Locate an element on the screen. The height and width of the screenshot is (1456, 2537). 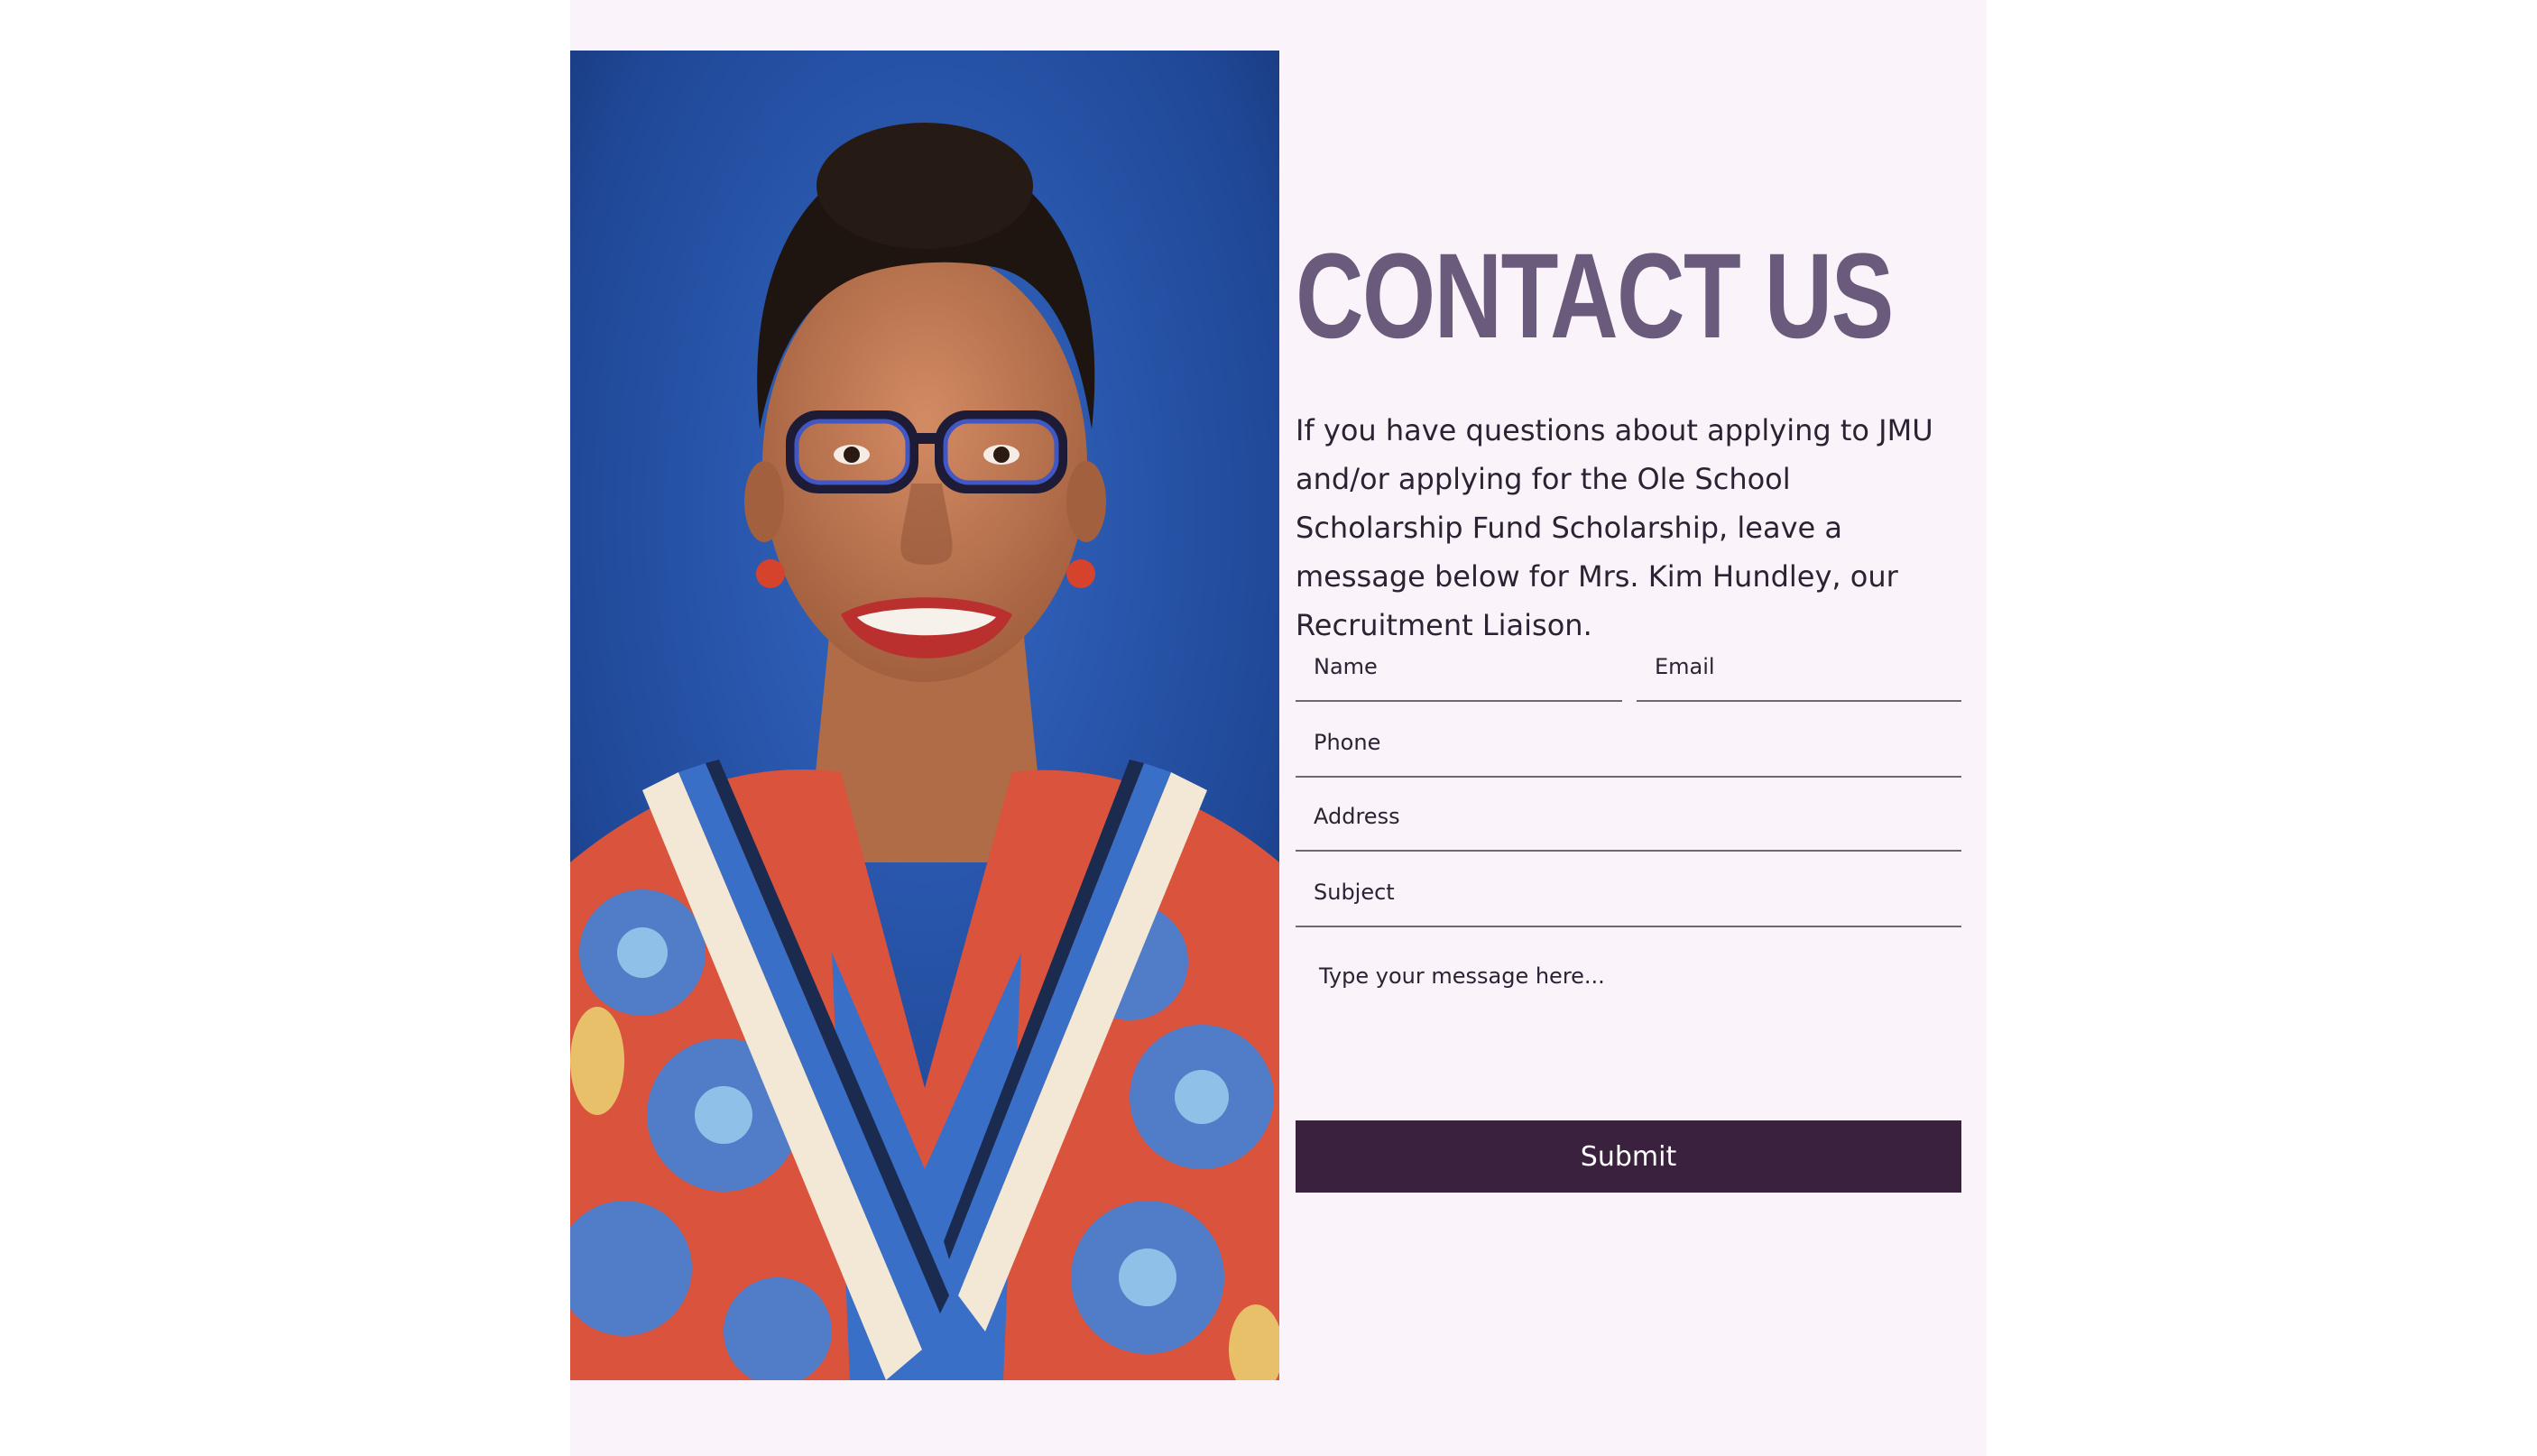
message-field is located at coordinates (1629, 1020).